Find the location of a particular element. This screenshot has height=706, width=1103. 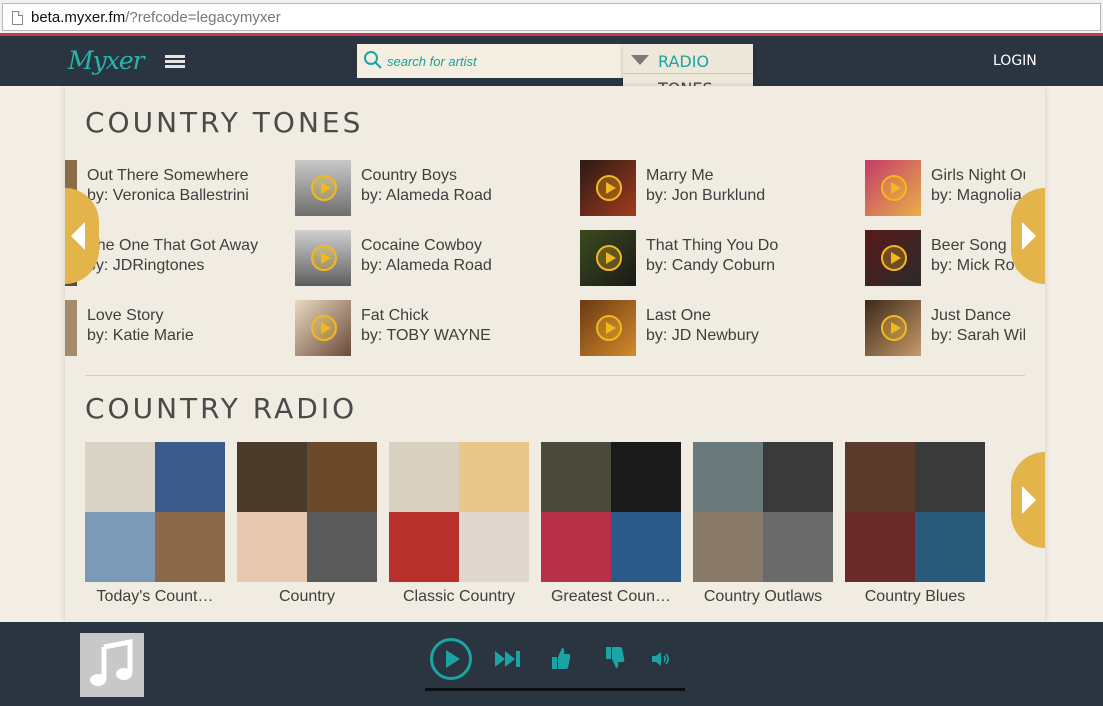

music-note-icon is located at coordinates (111, 662).